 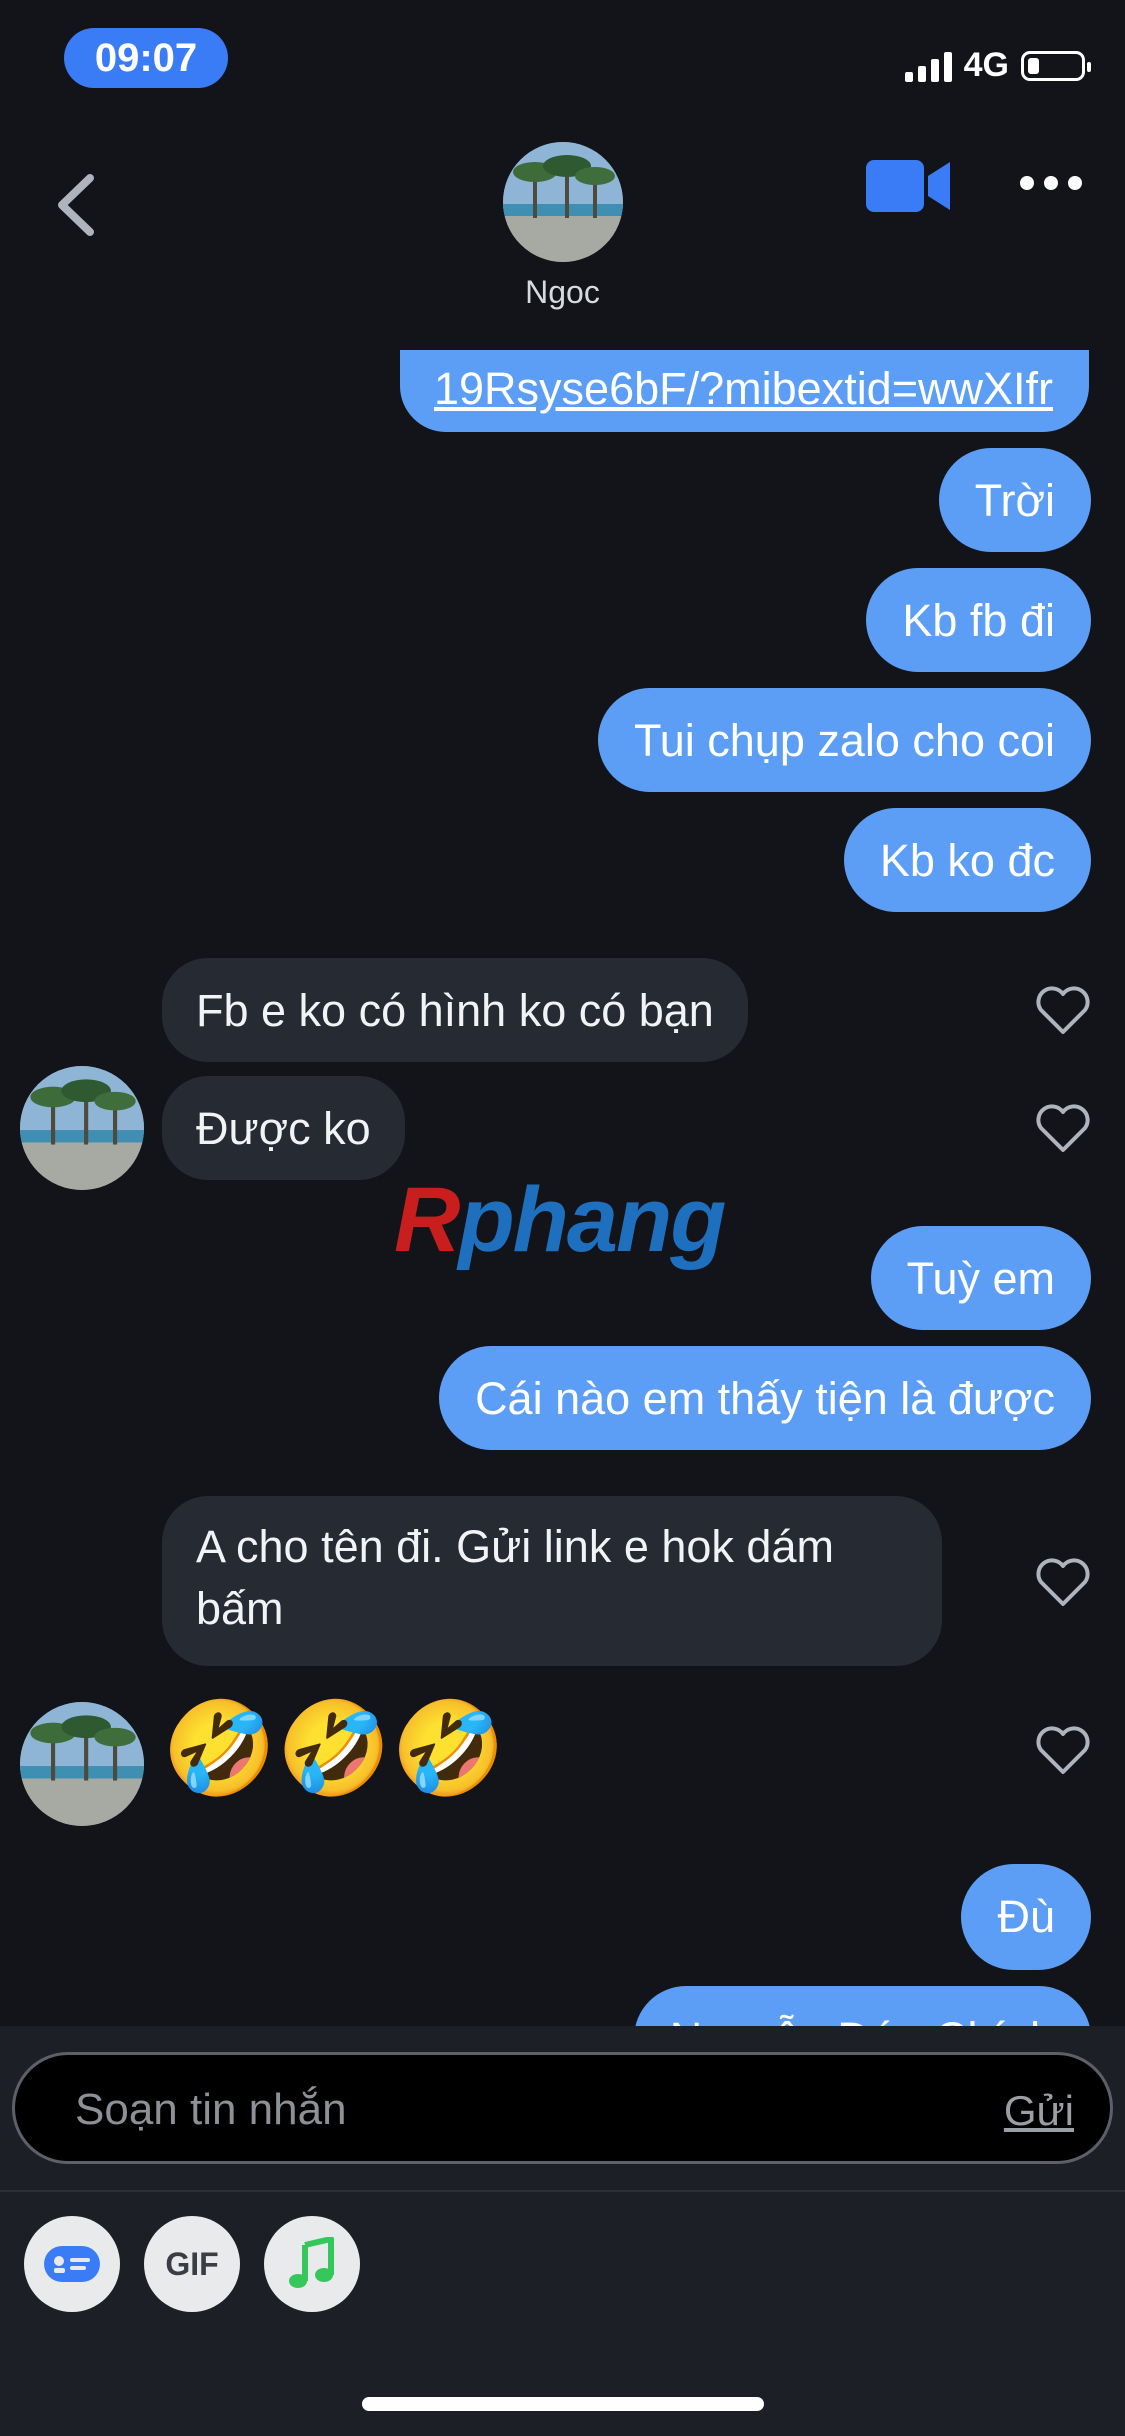 I want to click on contact-name: Ngoc, so click(x=562, y=292).